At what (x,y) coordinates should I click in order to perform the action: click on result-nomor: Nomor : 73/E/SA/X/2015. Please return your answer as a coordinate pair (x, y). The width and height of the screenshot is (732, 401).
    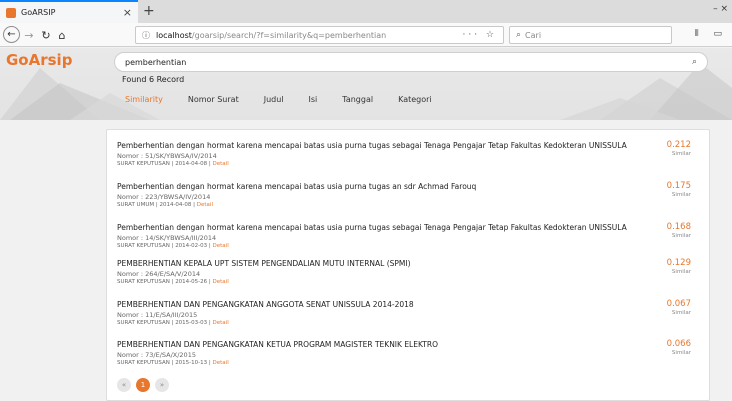
    Looking at the image, I should click on (156, 355).